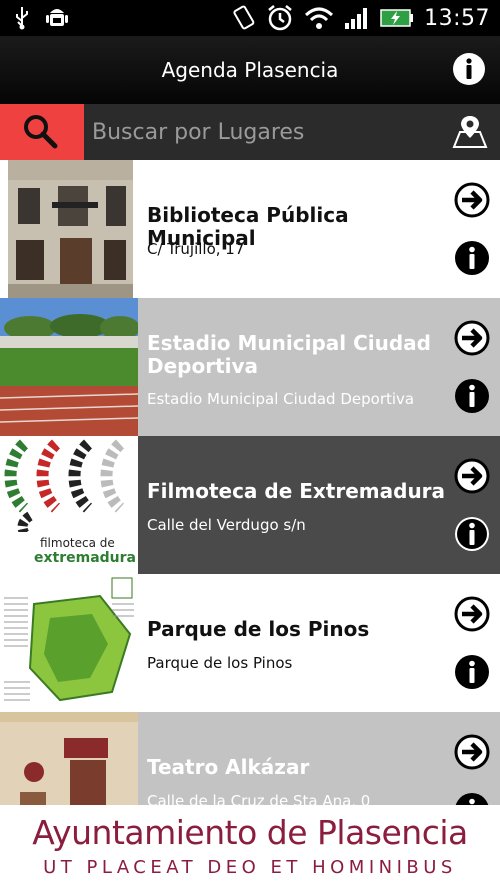 This screenshot has width=500, height=889. Describe the element at coordinates (22, 18) in the screenshot. I see `usb-icon` at that location.